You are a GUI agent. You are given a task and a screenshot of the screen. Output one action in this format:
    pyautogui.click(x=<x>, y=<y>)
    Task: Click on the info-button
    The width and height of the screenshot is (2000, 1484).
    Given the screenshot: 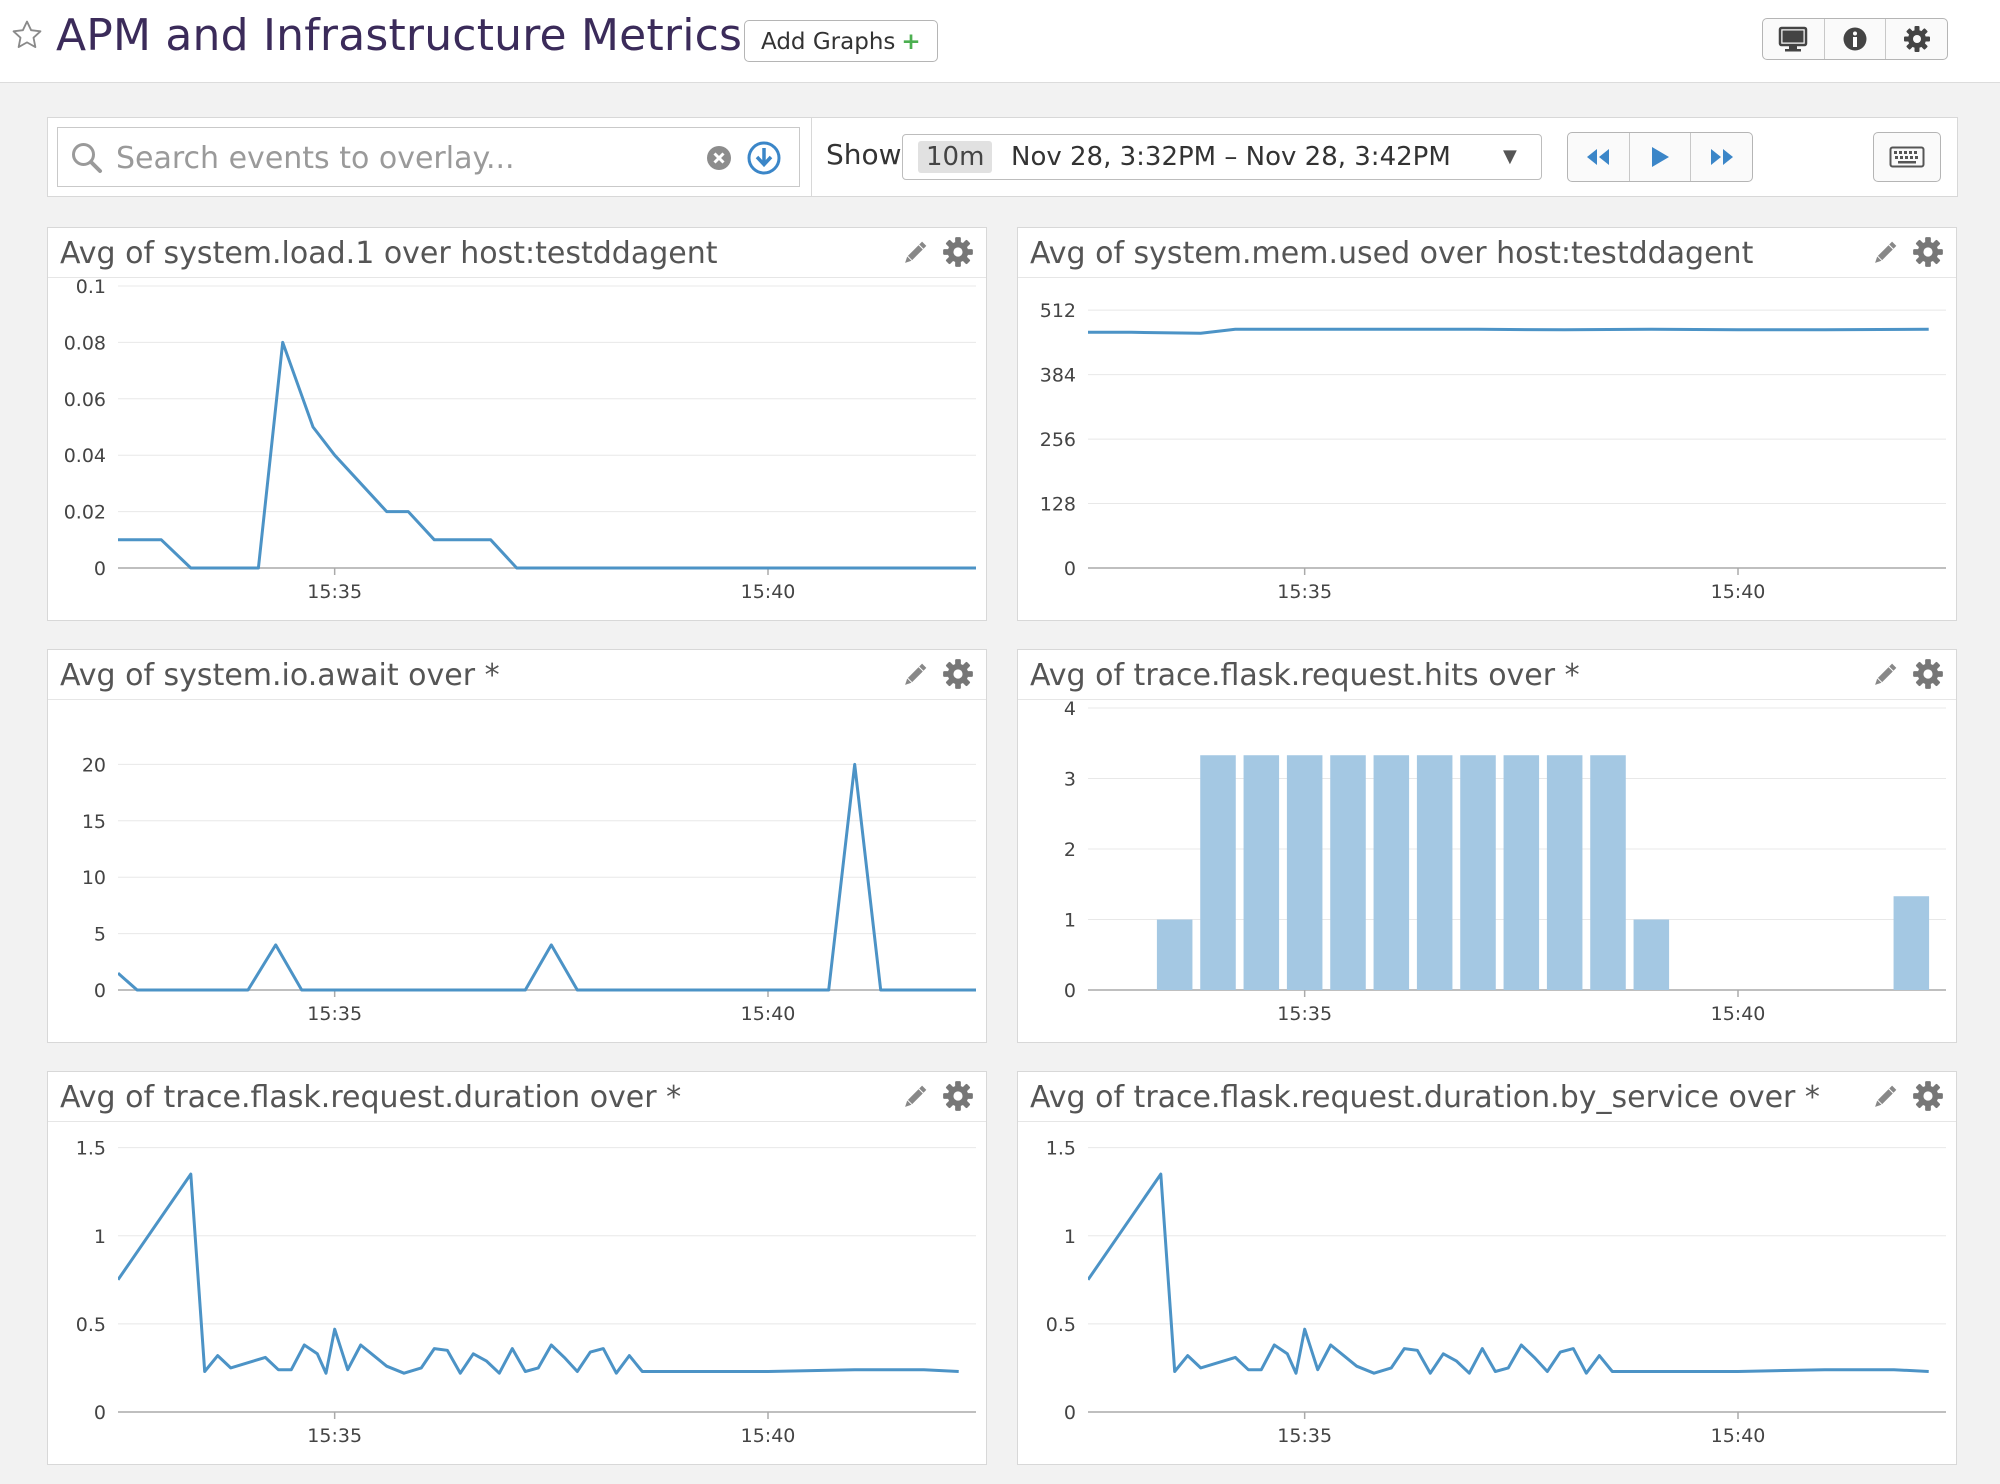 What is the action you would take?
    pyautogui.click(x=1856, y=39)
    